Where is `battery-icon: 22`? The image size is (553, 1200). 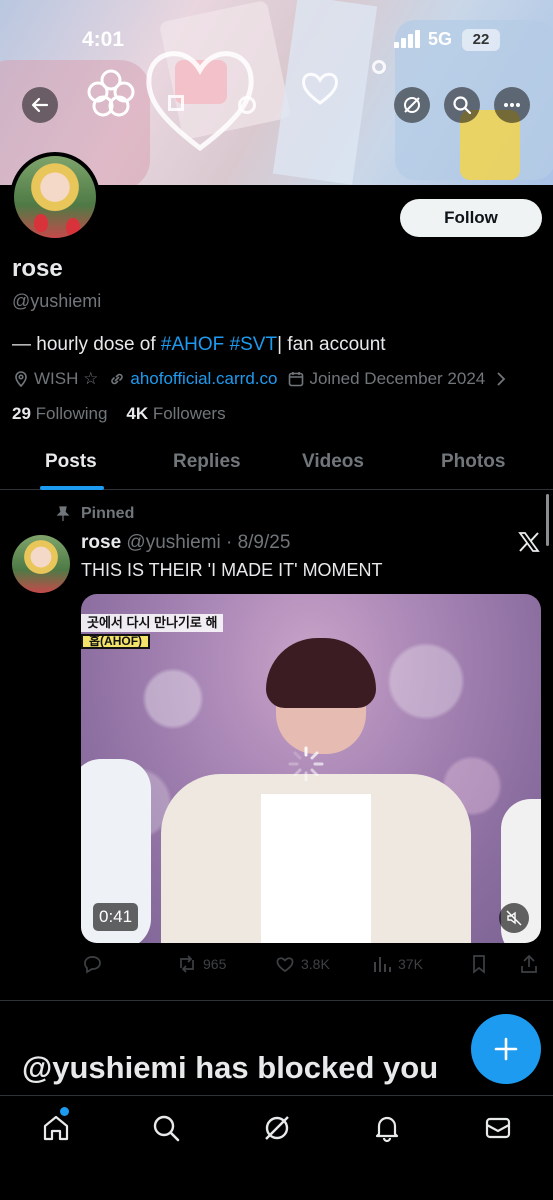 battery-icon: 22 is located at coordinates (481, 40).